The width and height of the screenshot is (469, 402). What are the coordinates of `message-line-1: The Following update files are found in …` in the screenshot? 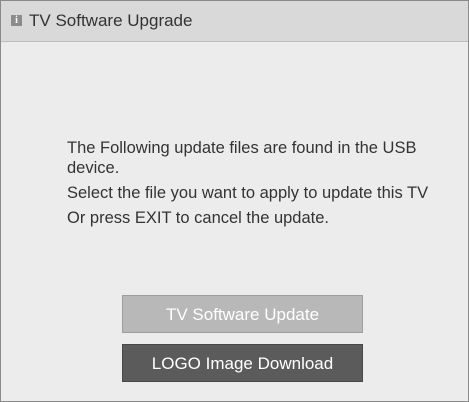 It's located at (242, 158).